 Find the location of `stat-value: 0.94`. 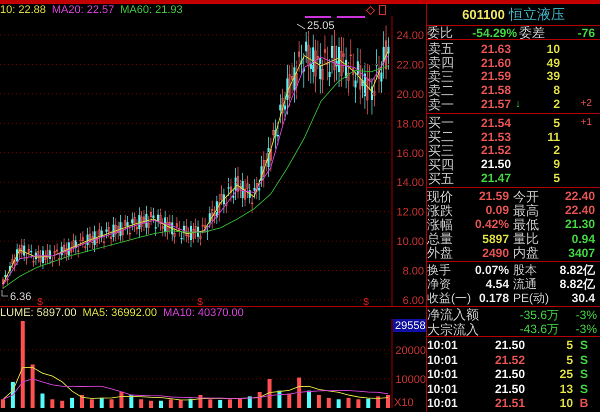

stat-value: 0.94 is located at coordinates (583, 238).